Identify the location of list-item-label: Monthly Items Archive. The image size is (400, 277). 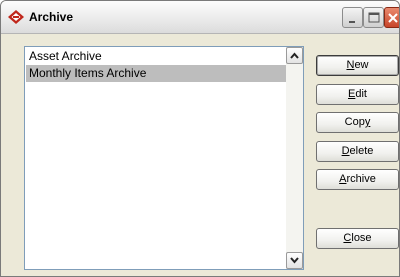
(88, 73).